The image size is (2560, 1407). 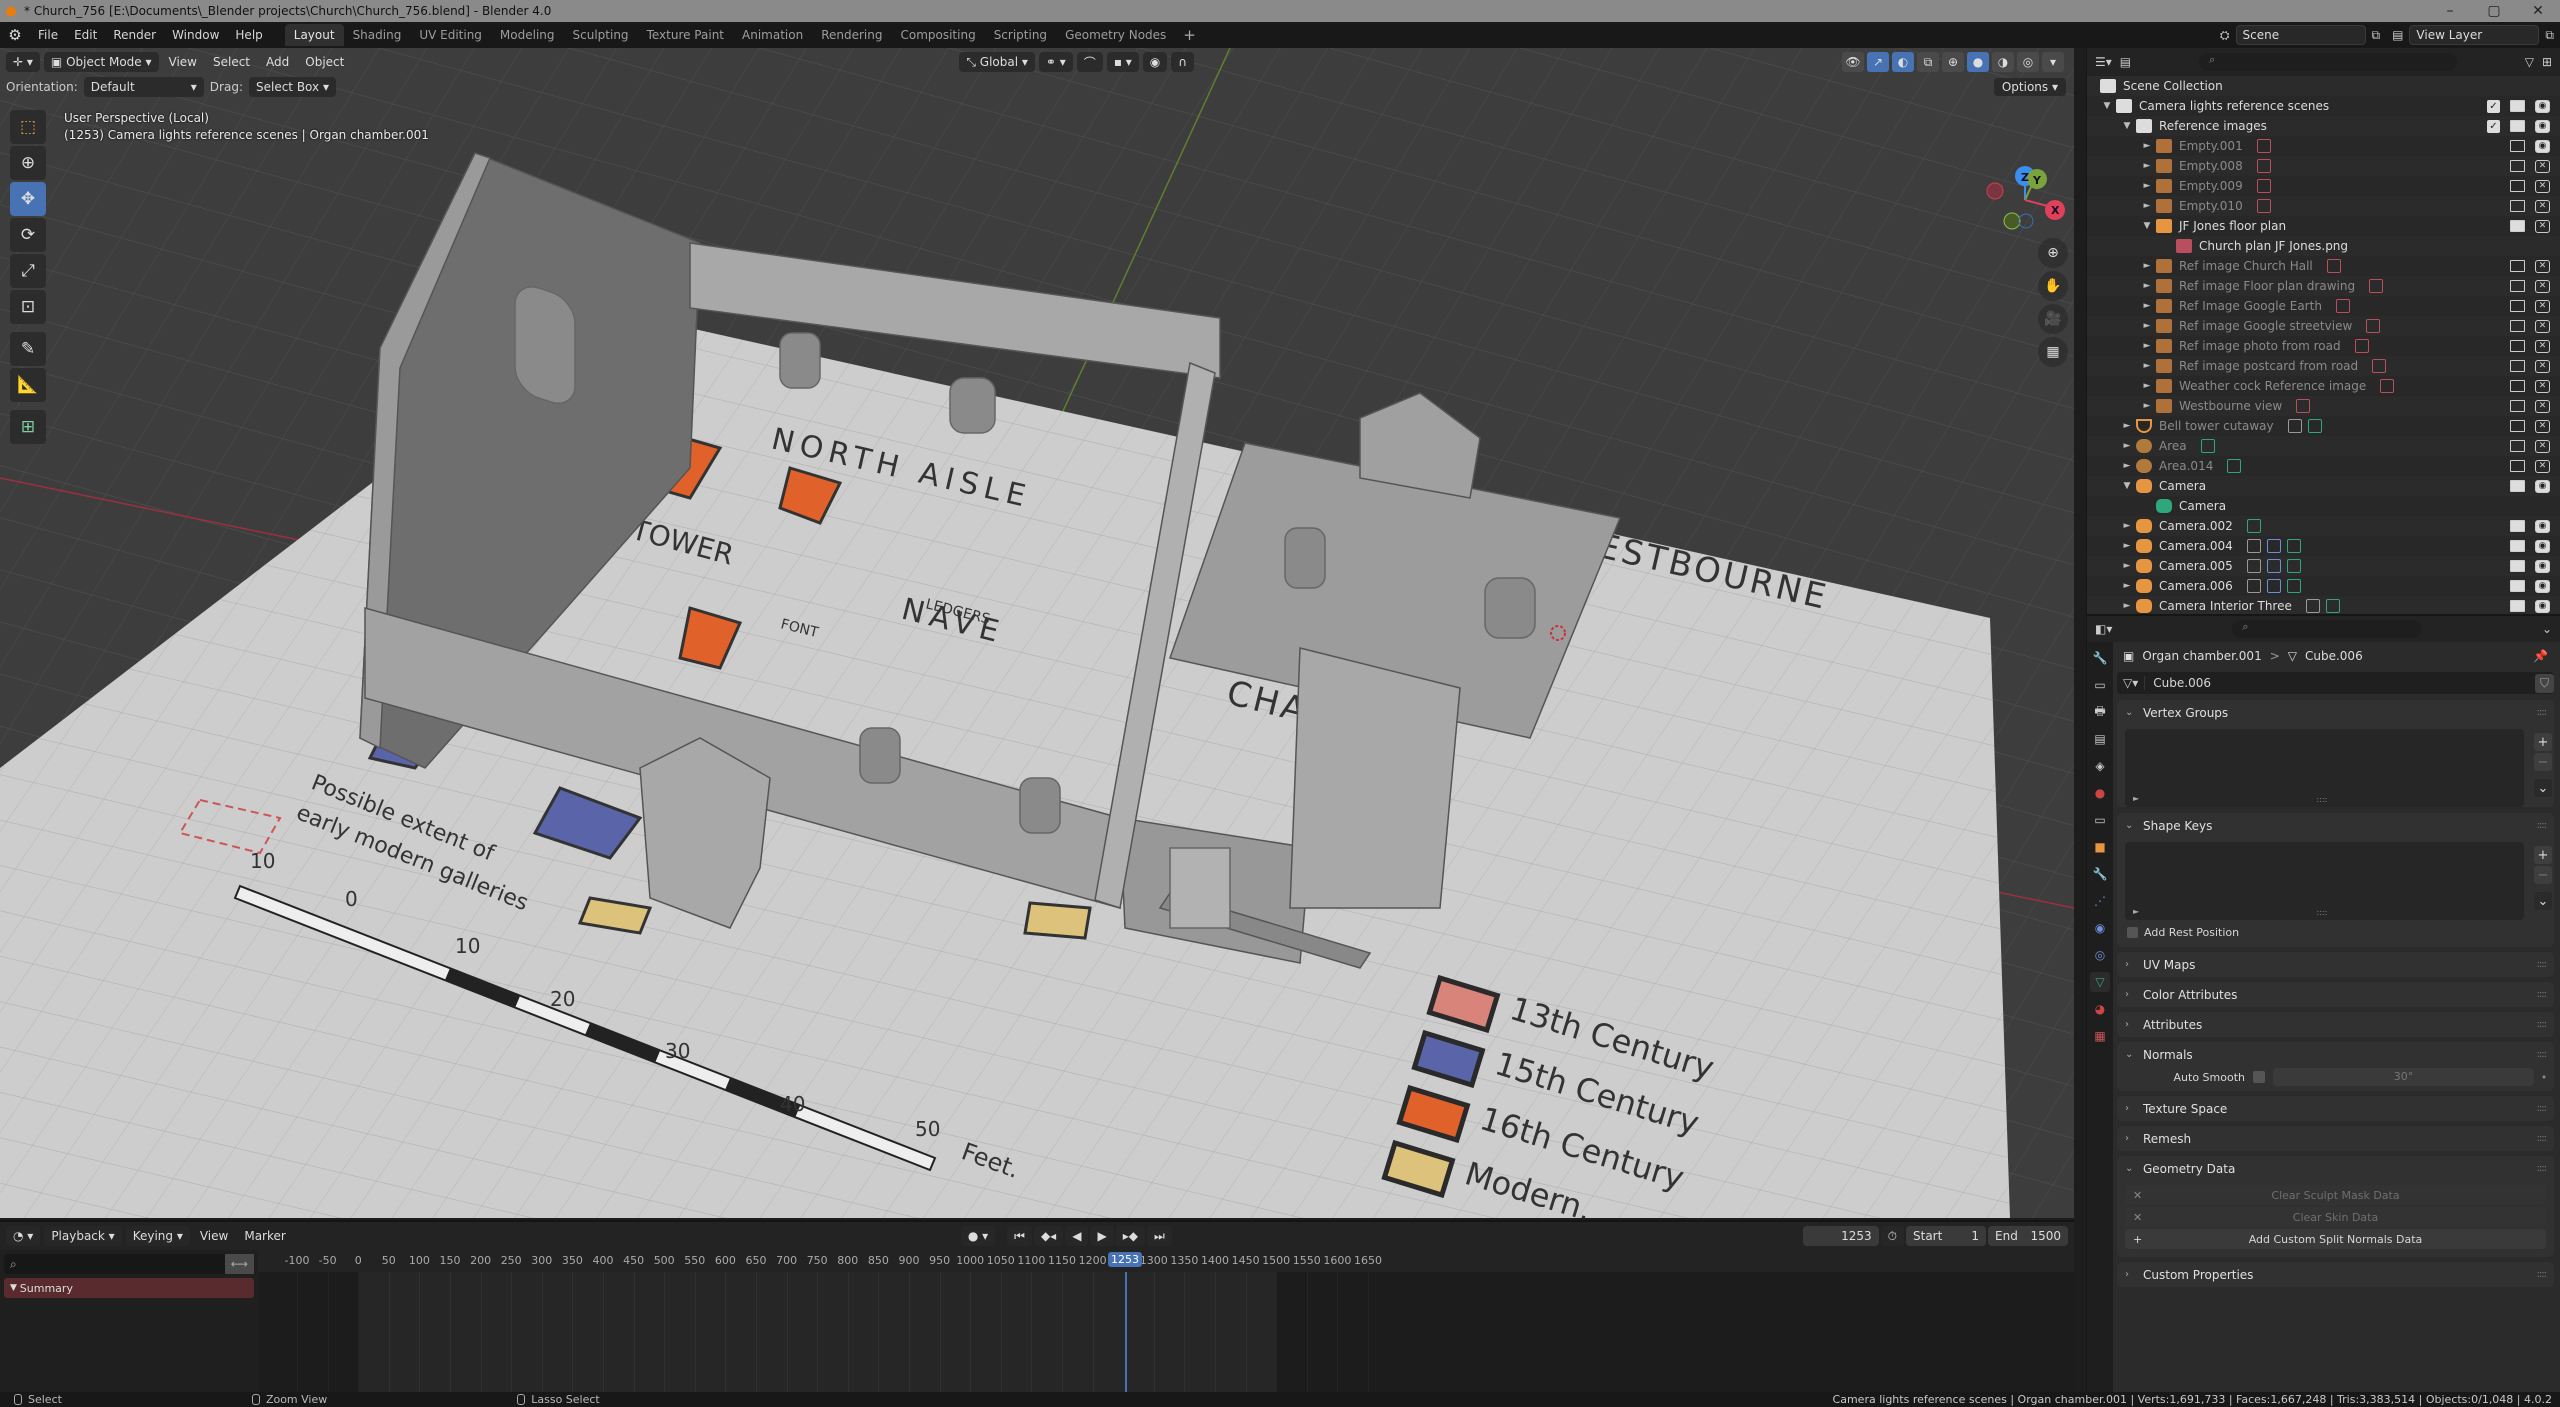 What do you see at coordinates (2300, 35) in the screenshot?
I see `scene-selector: Scene` at bounding box center [2300, 35].